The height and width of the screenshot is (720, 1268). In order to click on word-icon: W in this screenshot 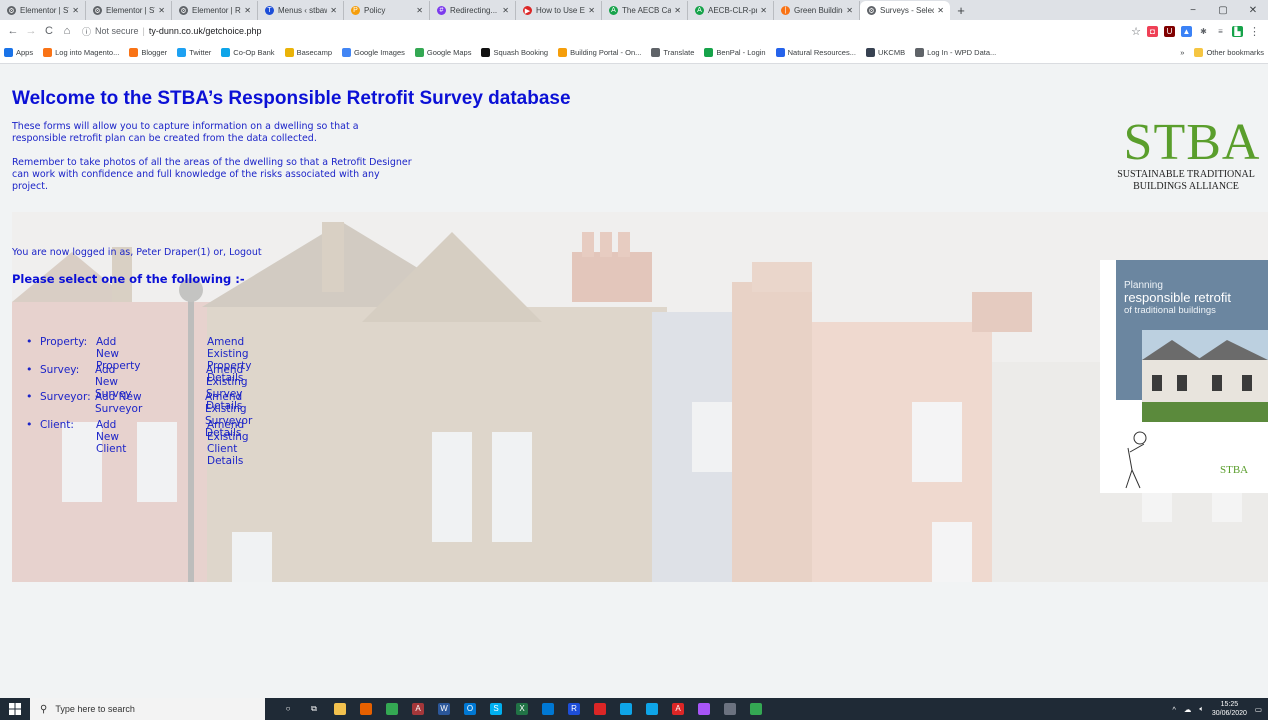, I will do `click(444, 709)`.